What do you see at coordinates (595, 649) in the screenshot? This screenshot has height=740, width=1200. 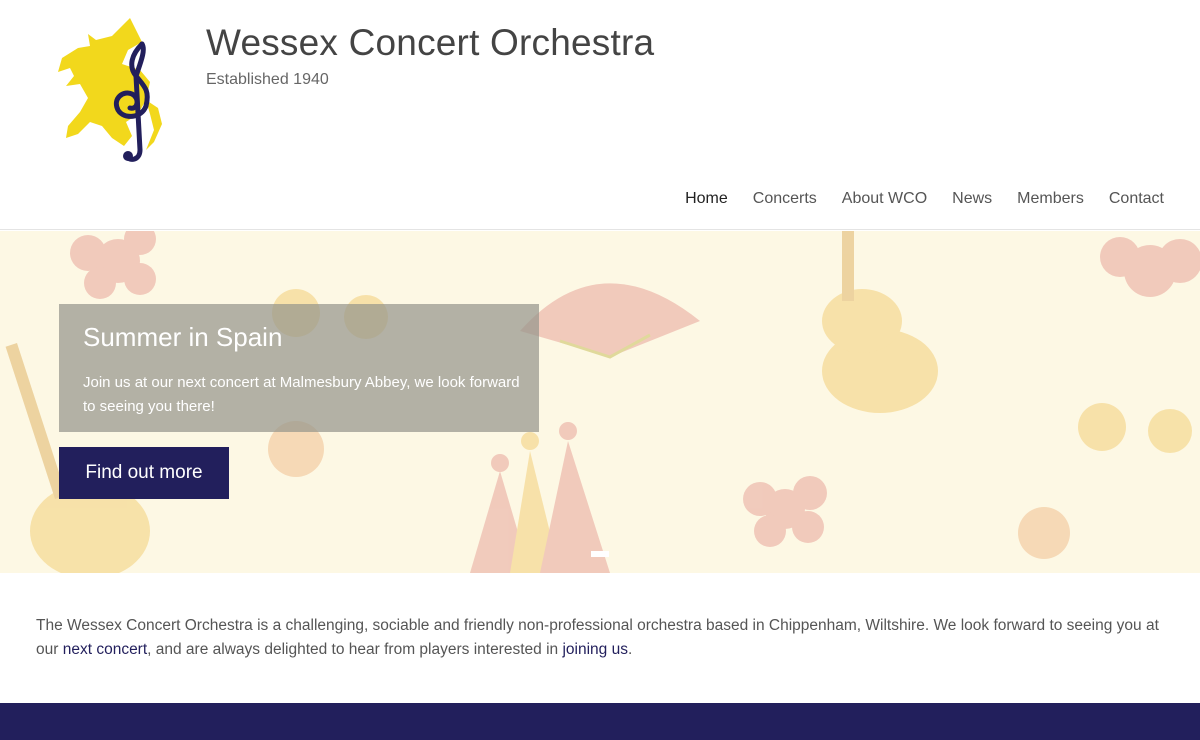 I see `joining-us-link: joining us` at bounding box center [595, 649].